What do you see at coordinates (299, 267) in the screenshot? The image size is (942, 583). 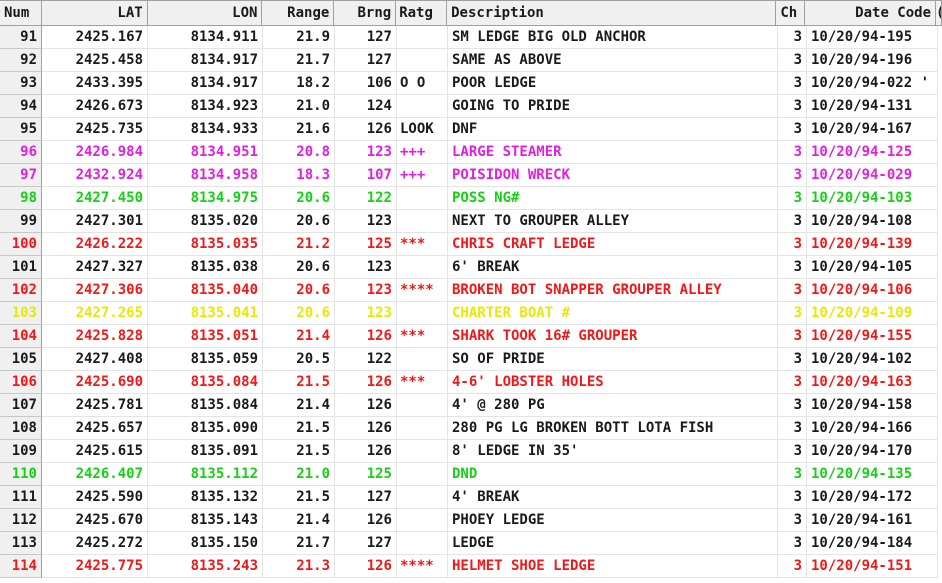 I see `cell-range: 20.6` at bounding box center [299, 267].